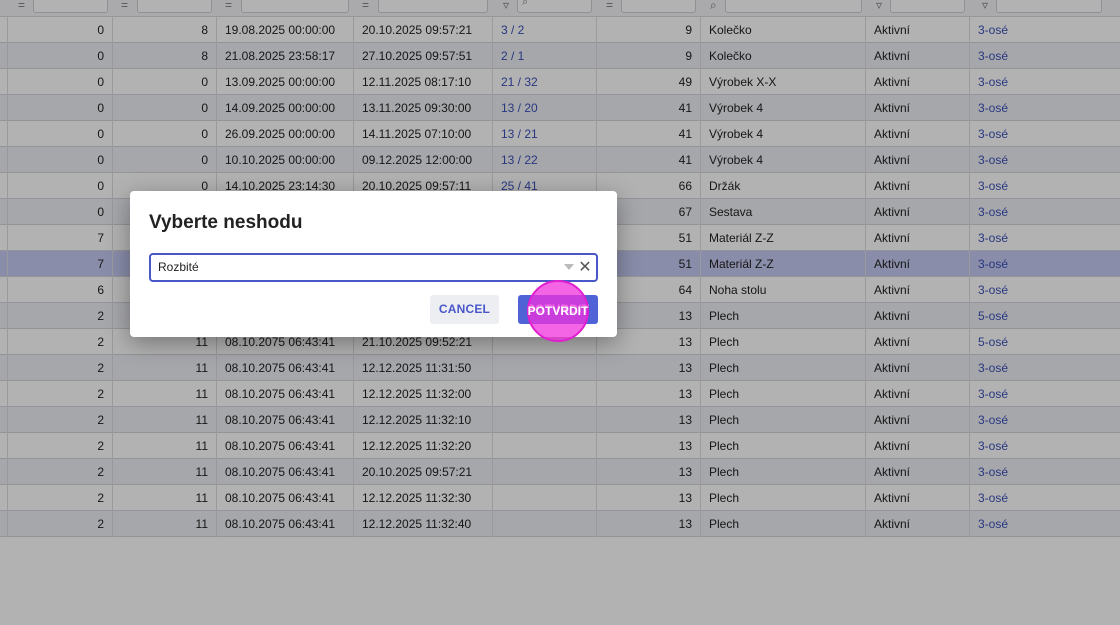  I want to click on cancel-button: CANCEL, so click(464, 309).